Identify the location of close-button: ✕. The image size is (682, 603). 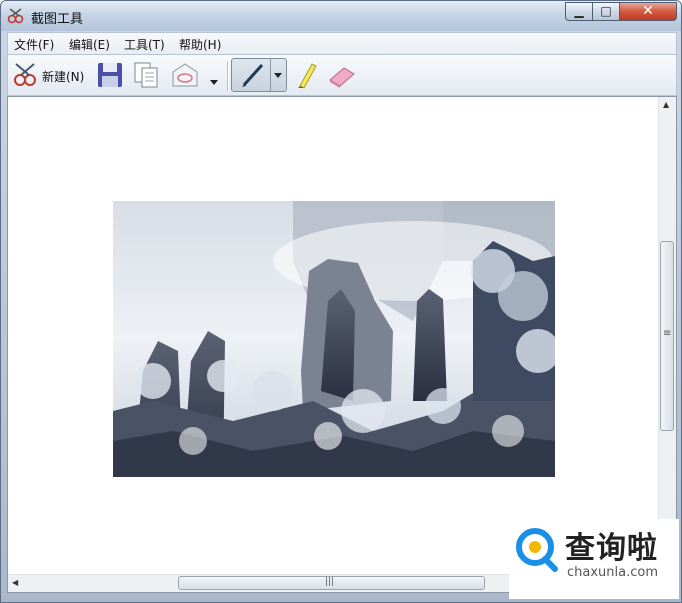
(648, 11).